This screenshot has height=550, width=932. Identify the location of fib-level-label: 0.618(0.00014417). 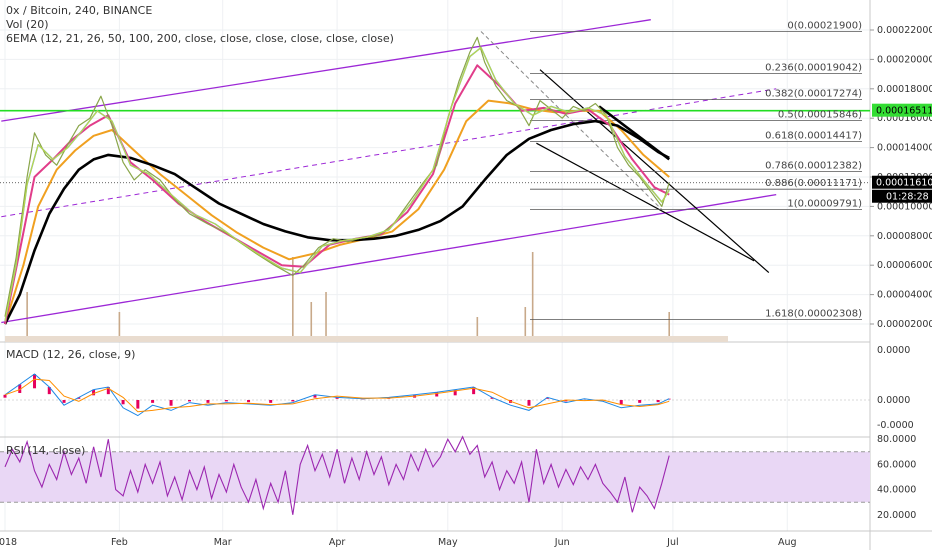
(813, 135).